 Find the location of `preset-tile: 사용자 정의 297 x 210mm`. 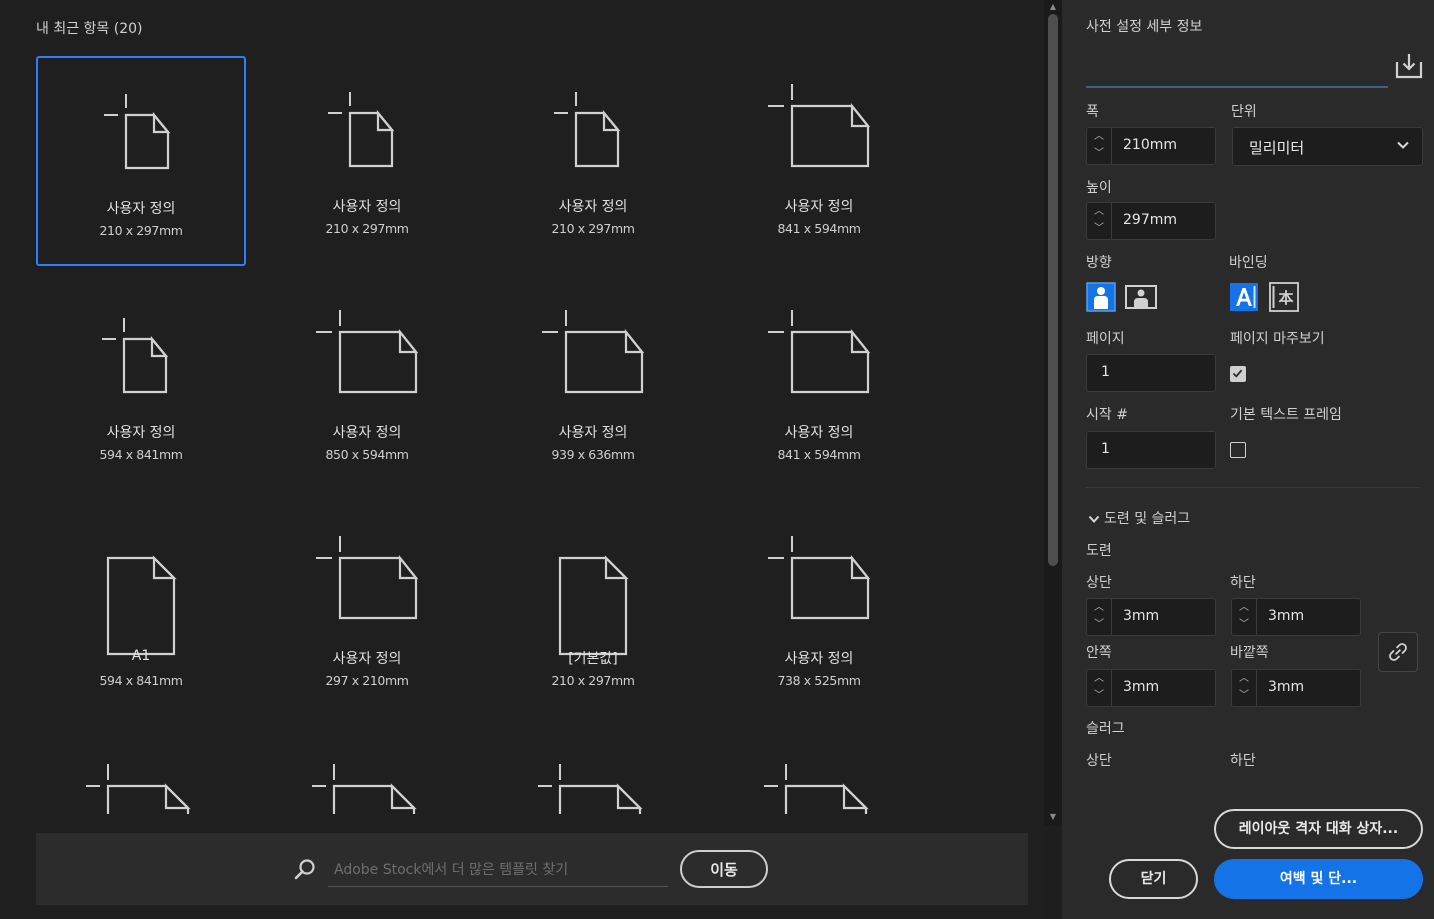

preset-tile: 사용자 정의 297 x 210mm is located at coordinates (367, 613).